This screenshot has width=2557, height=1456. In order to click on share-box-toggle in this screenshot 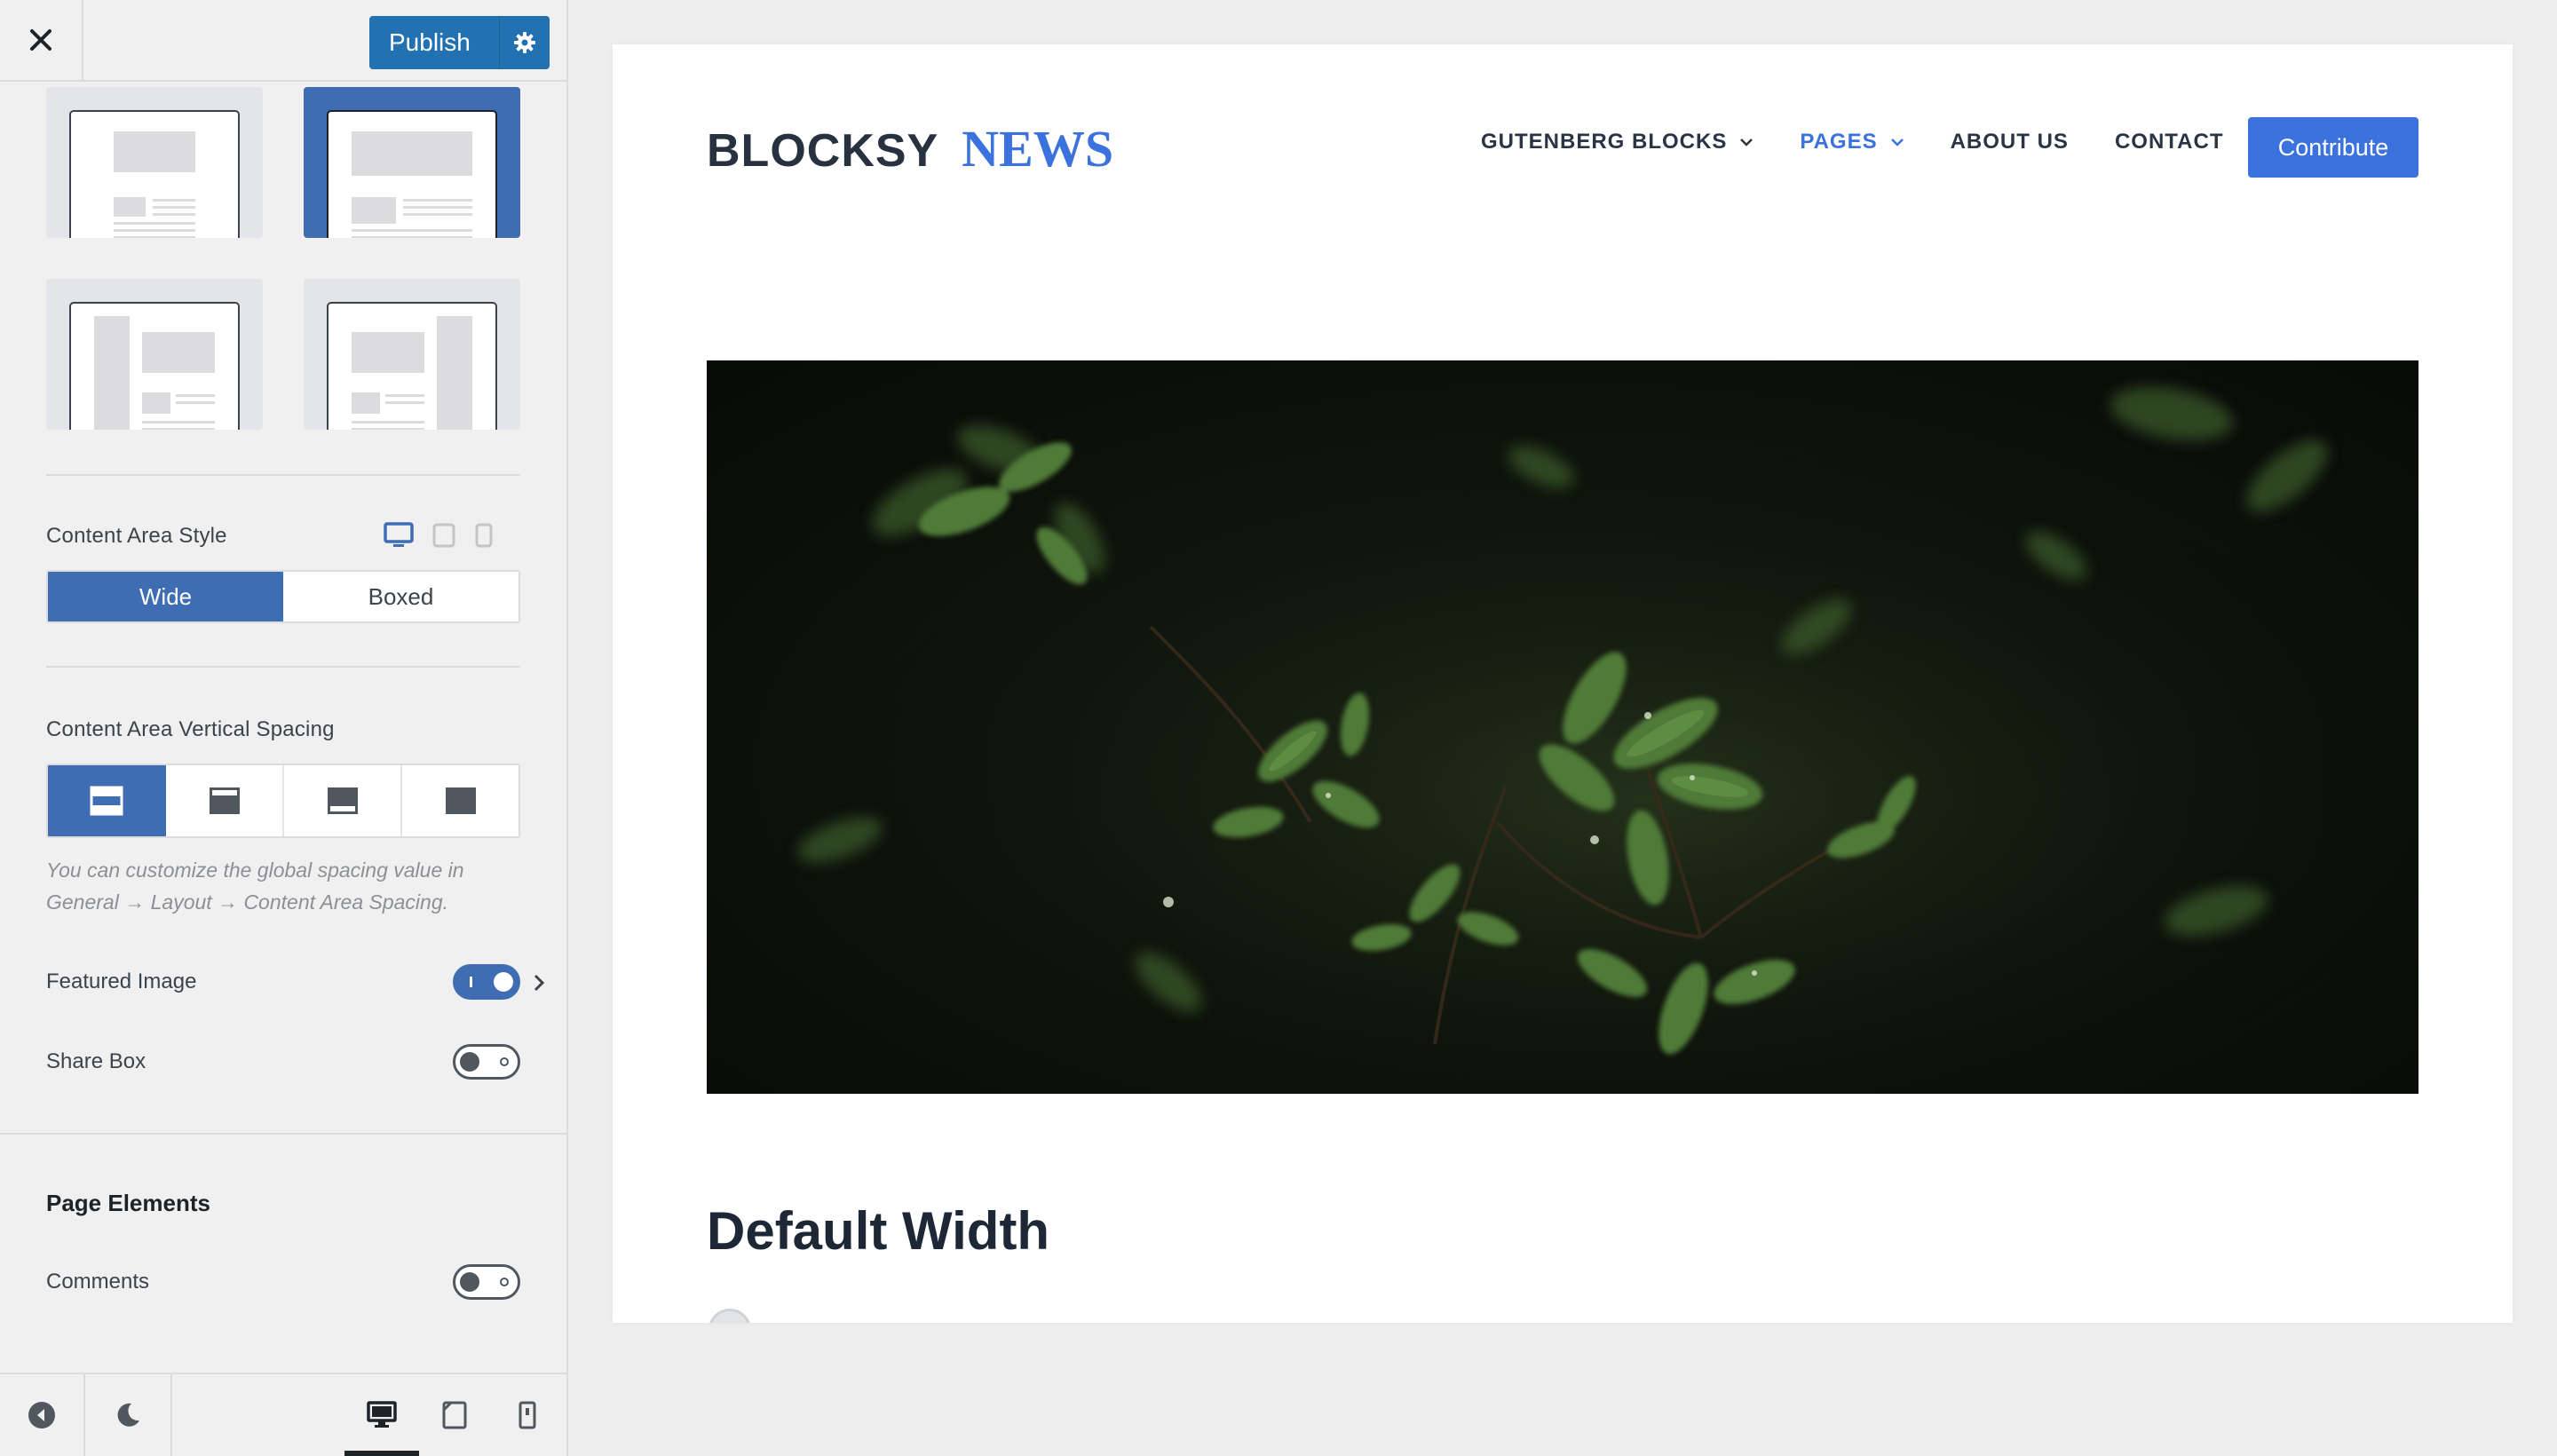, I will do `click(486, 1062)`.